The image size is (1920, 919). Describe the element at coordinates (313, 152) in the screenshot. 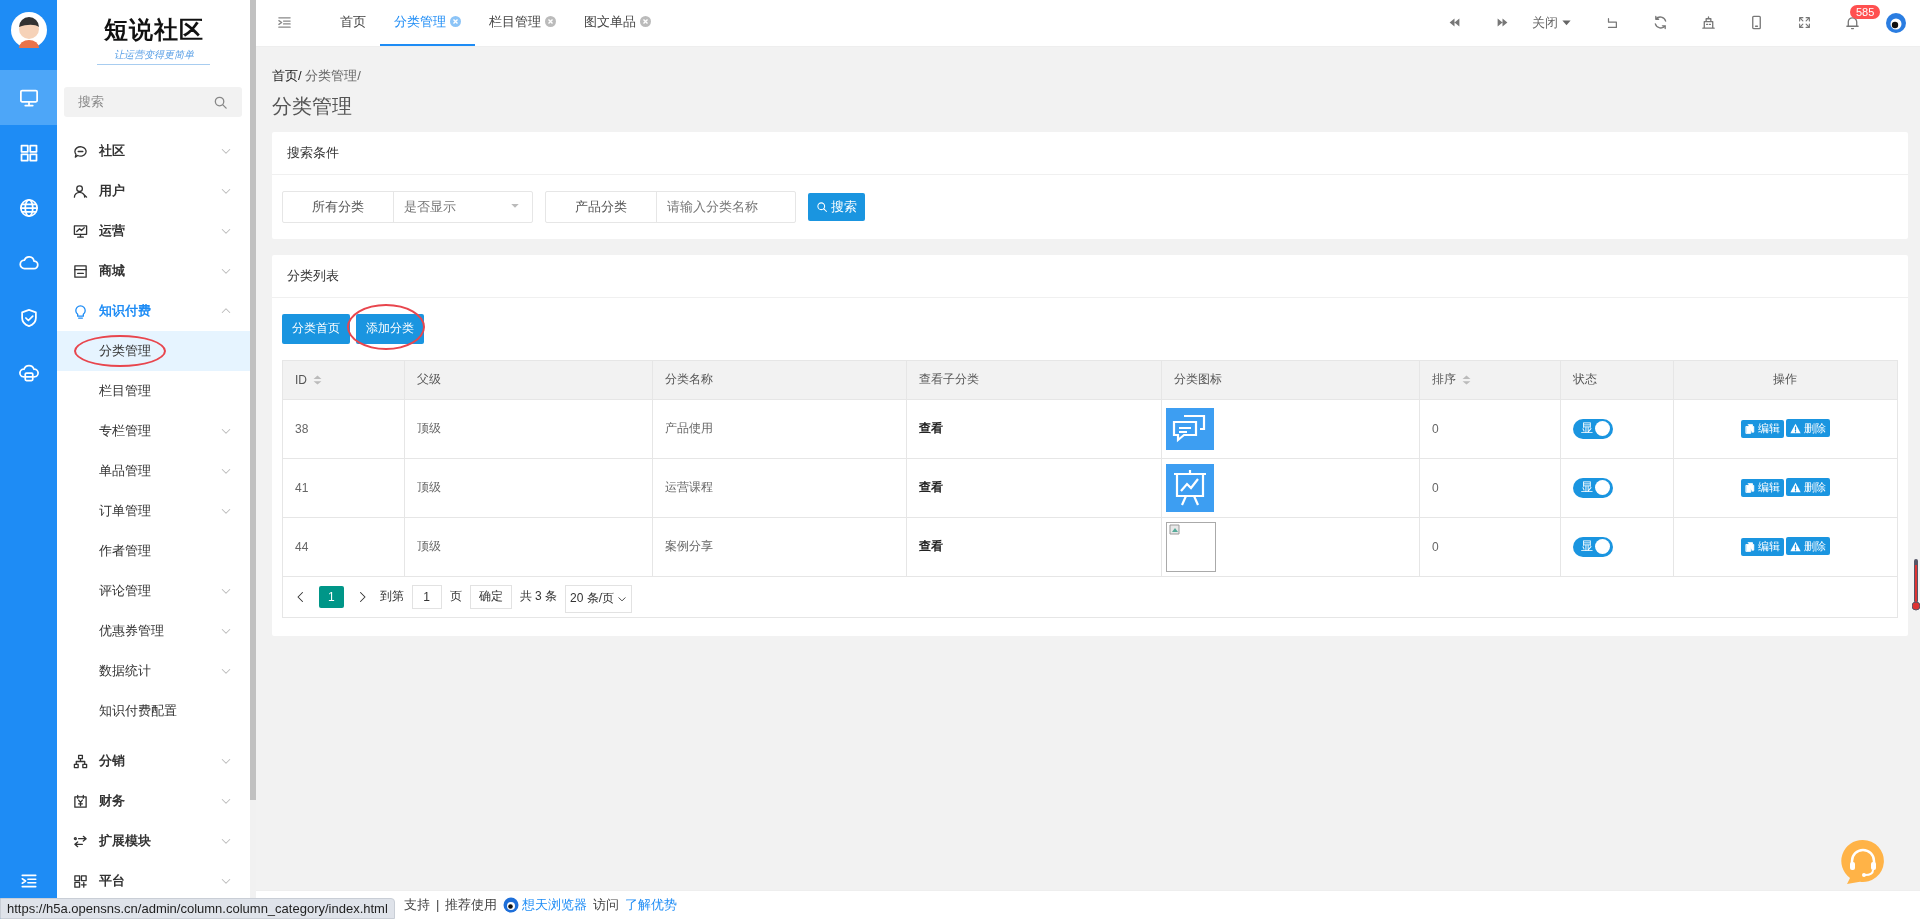

I see `panel-title: 搜索条件` at that location.